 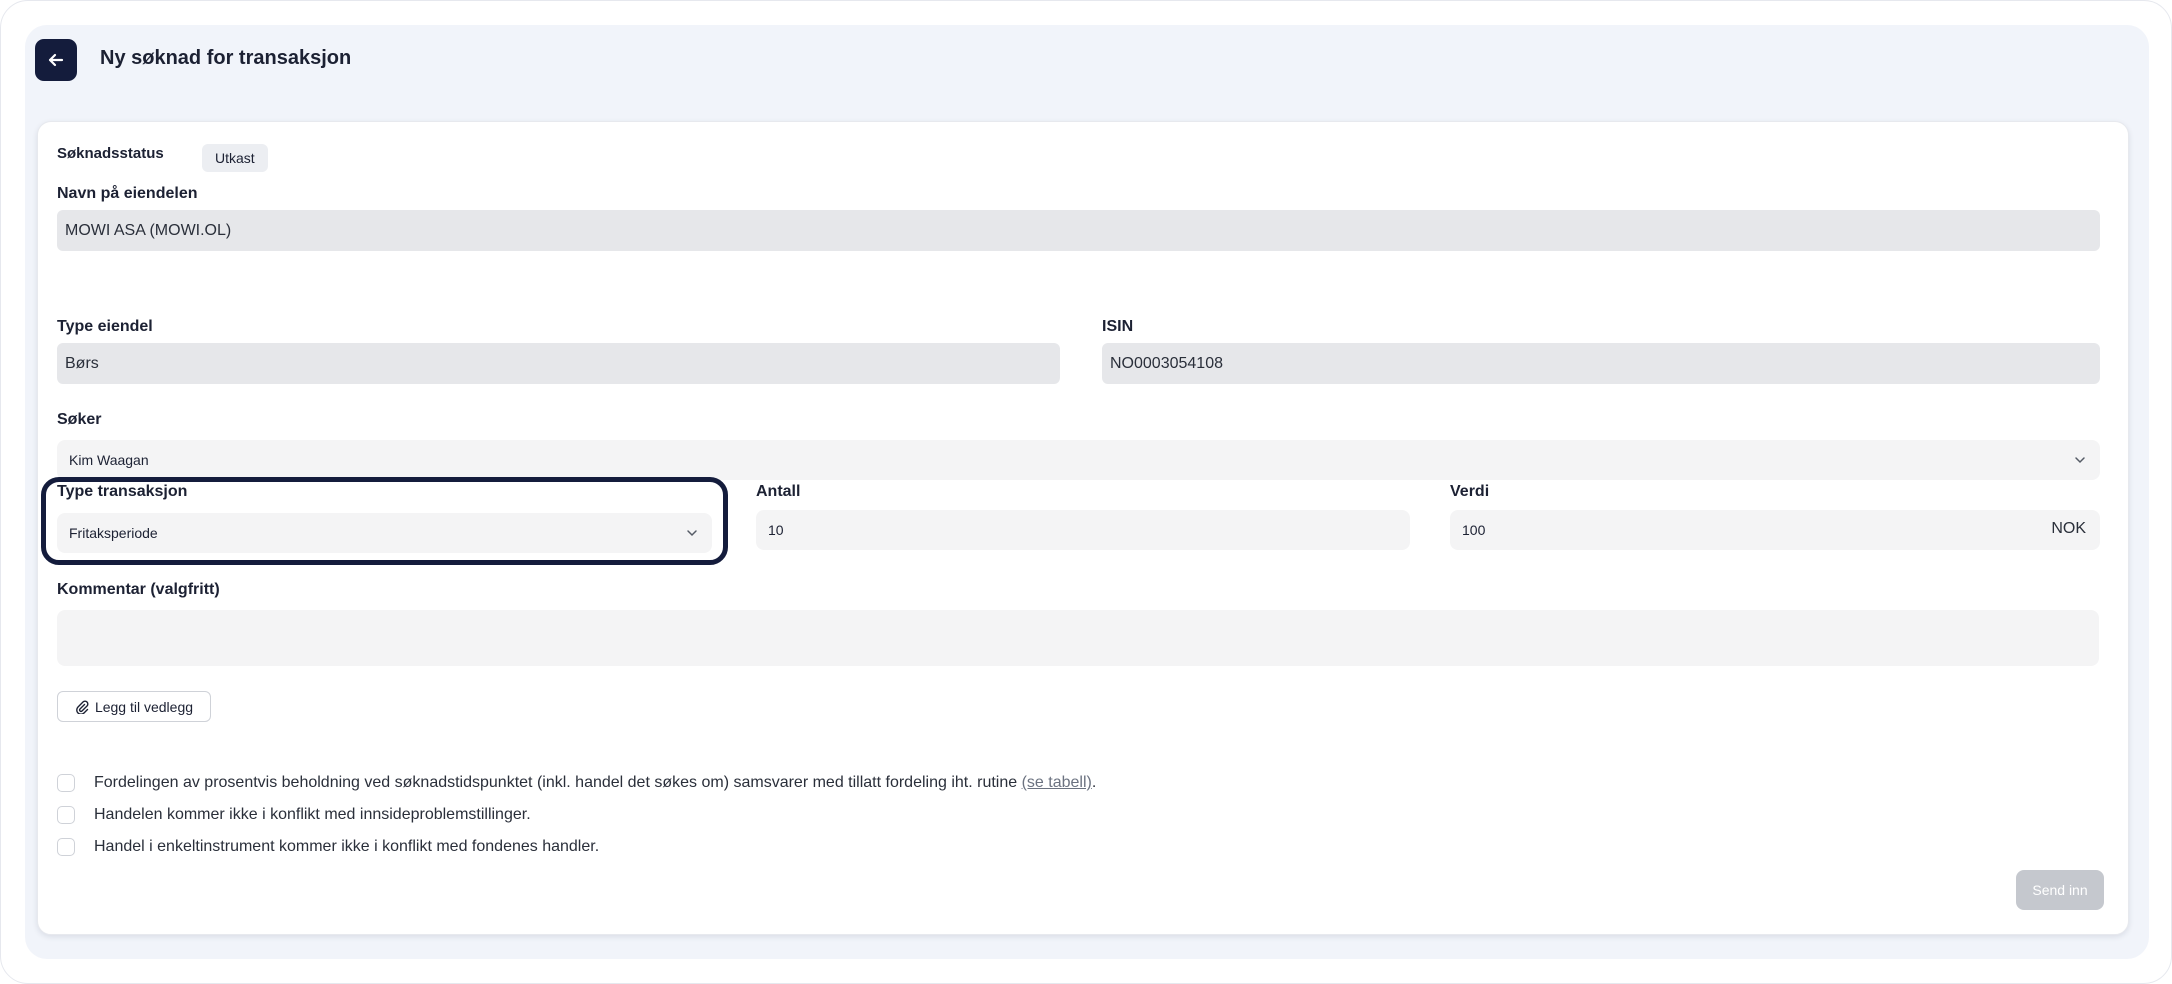 What do you see at coordinates (1118, 326) in the screenshot?
I see `isin-label: ISIN` at bounding box center [1118, 326].